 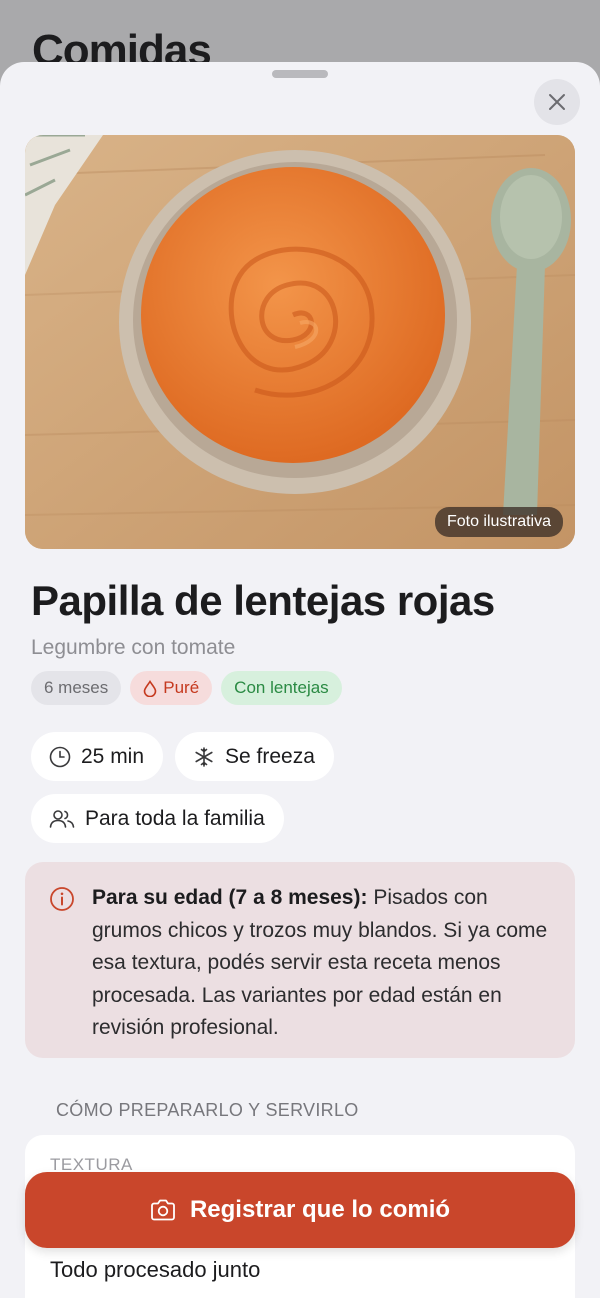 I want to click on close-icon, so click(x=557, y=102).